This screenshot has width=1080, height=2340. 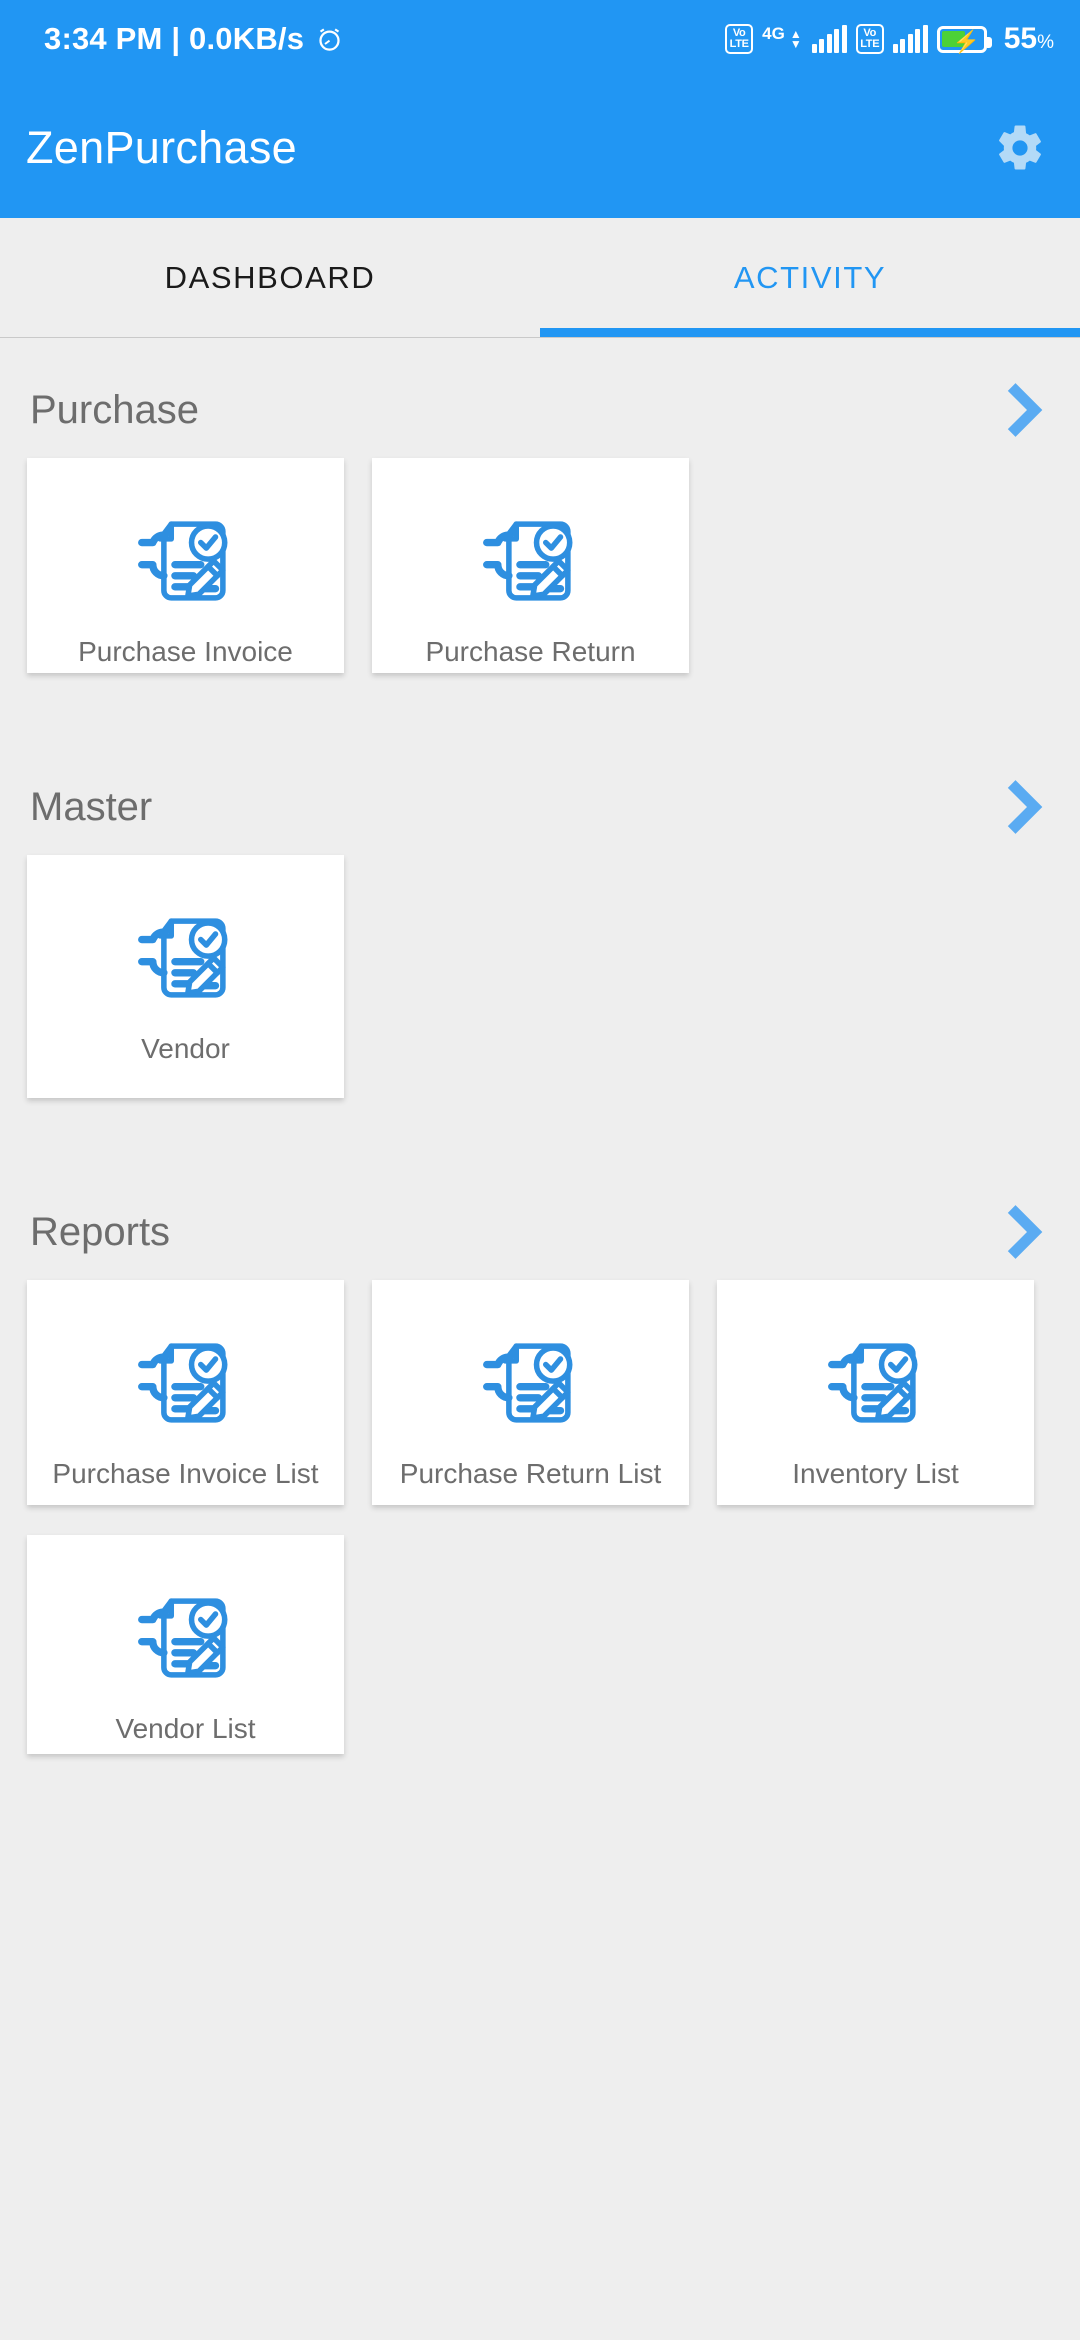 I want to click on active-tab-indicator, so click(x=810, y=332).